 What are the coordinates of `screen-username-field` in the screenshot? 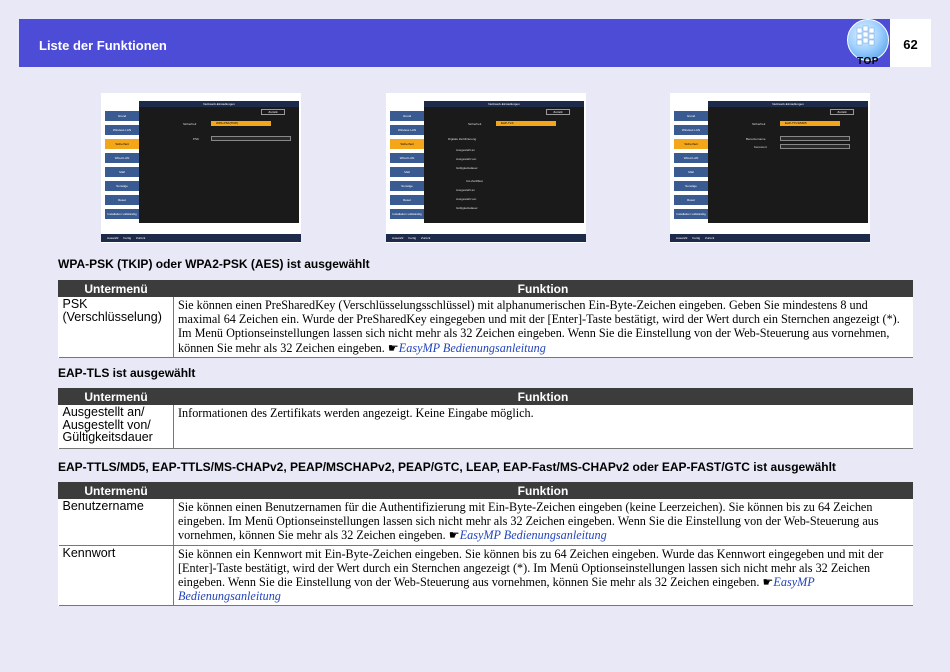 It's located at (815, 138).